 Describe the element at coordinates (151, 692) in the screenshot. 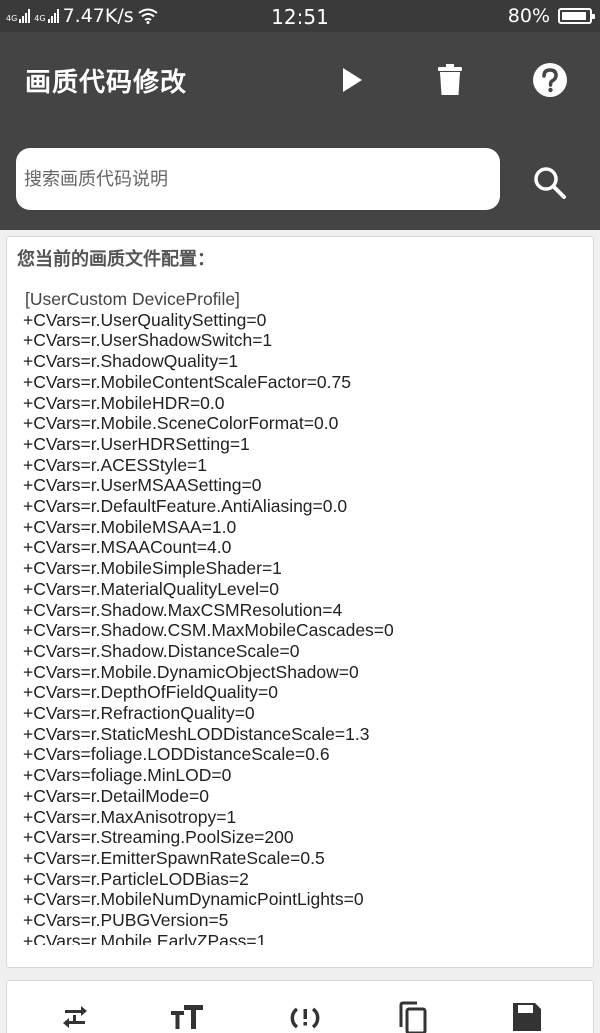

I see `config-line: +CVars=r.DepthOfFieldQuality=0` at that location.